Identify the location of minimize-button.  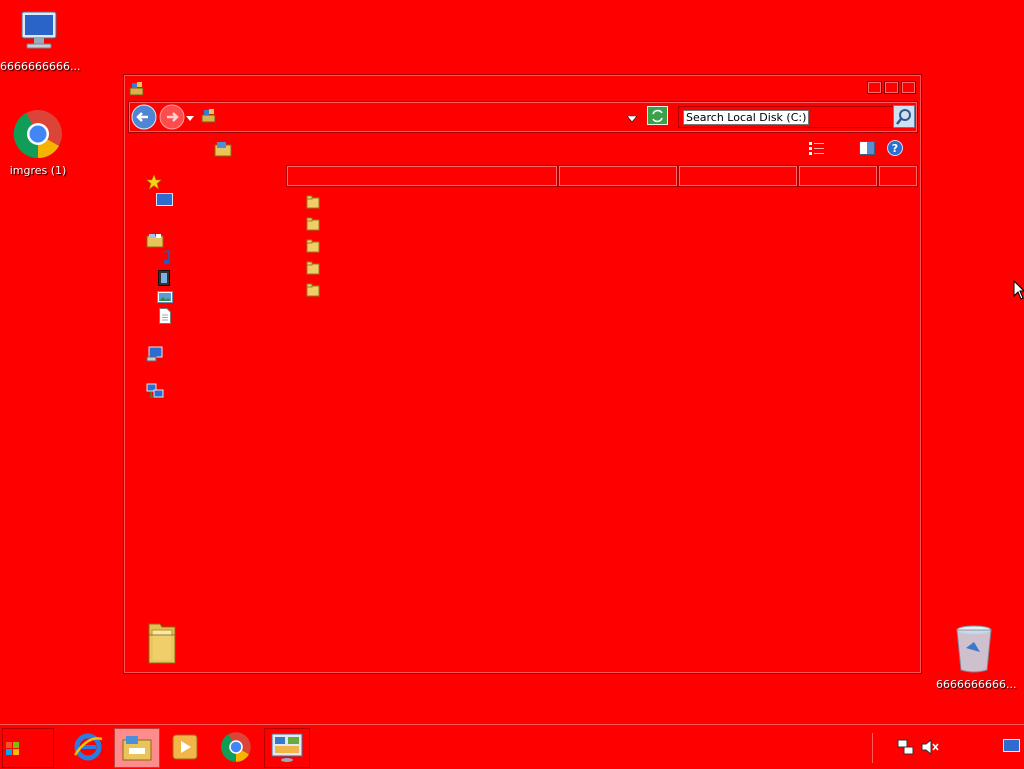
(874, 87).